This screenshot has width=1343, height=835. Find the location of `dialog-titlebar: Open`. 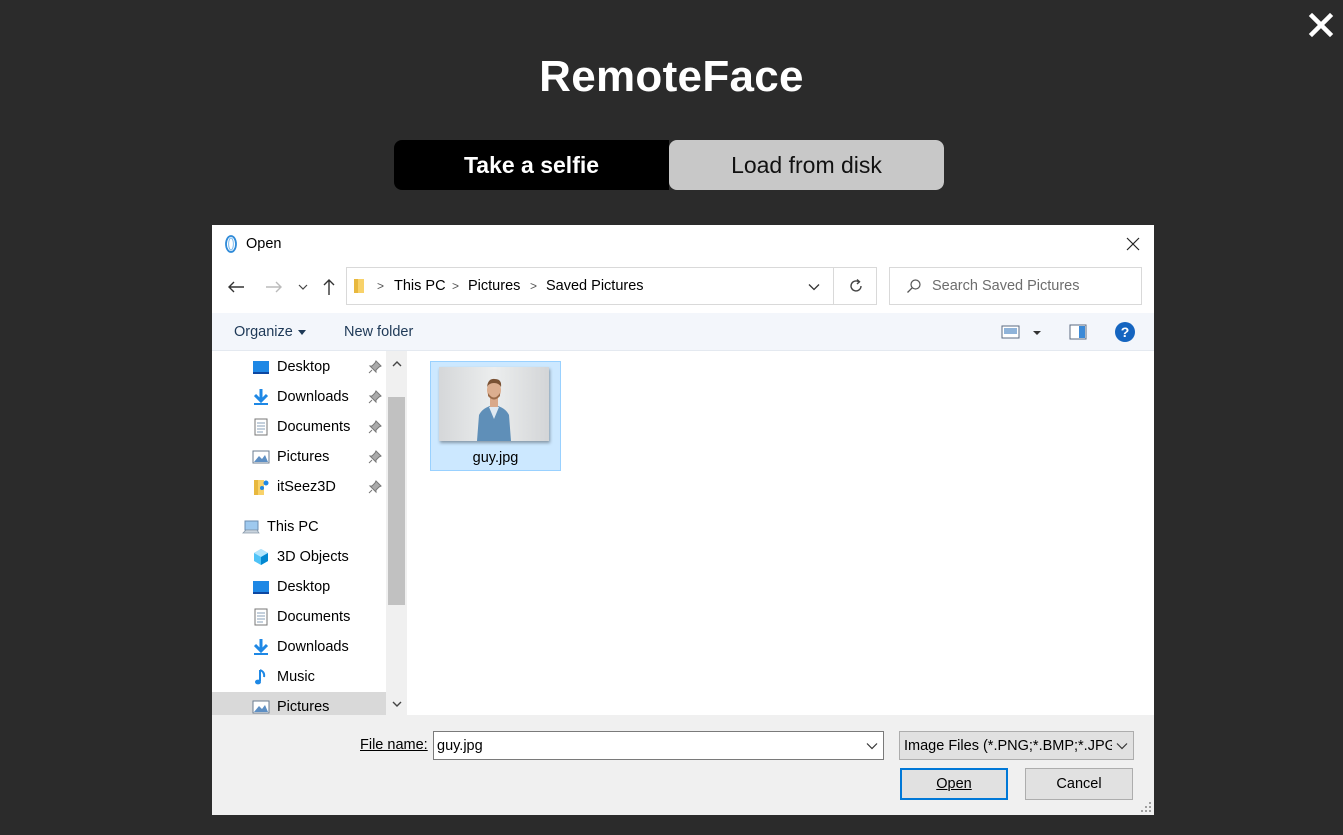

dialog-titlebar: Open is located at coordinates (683, 244).